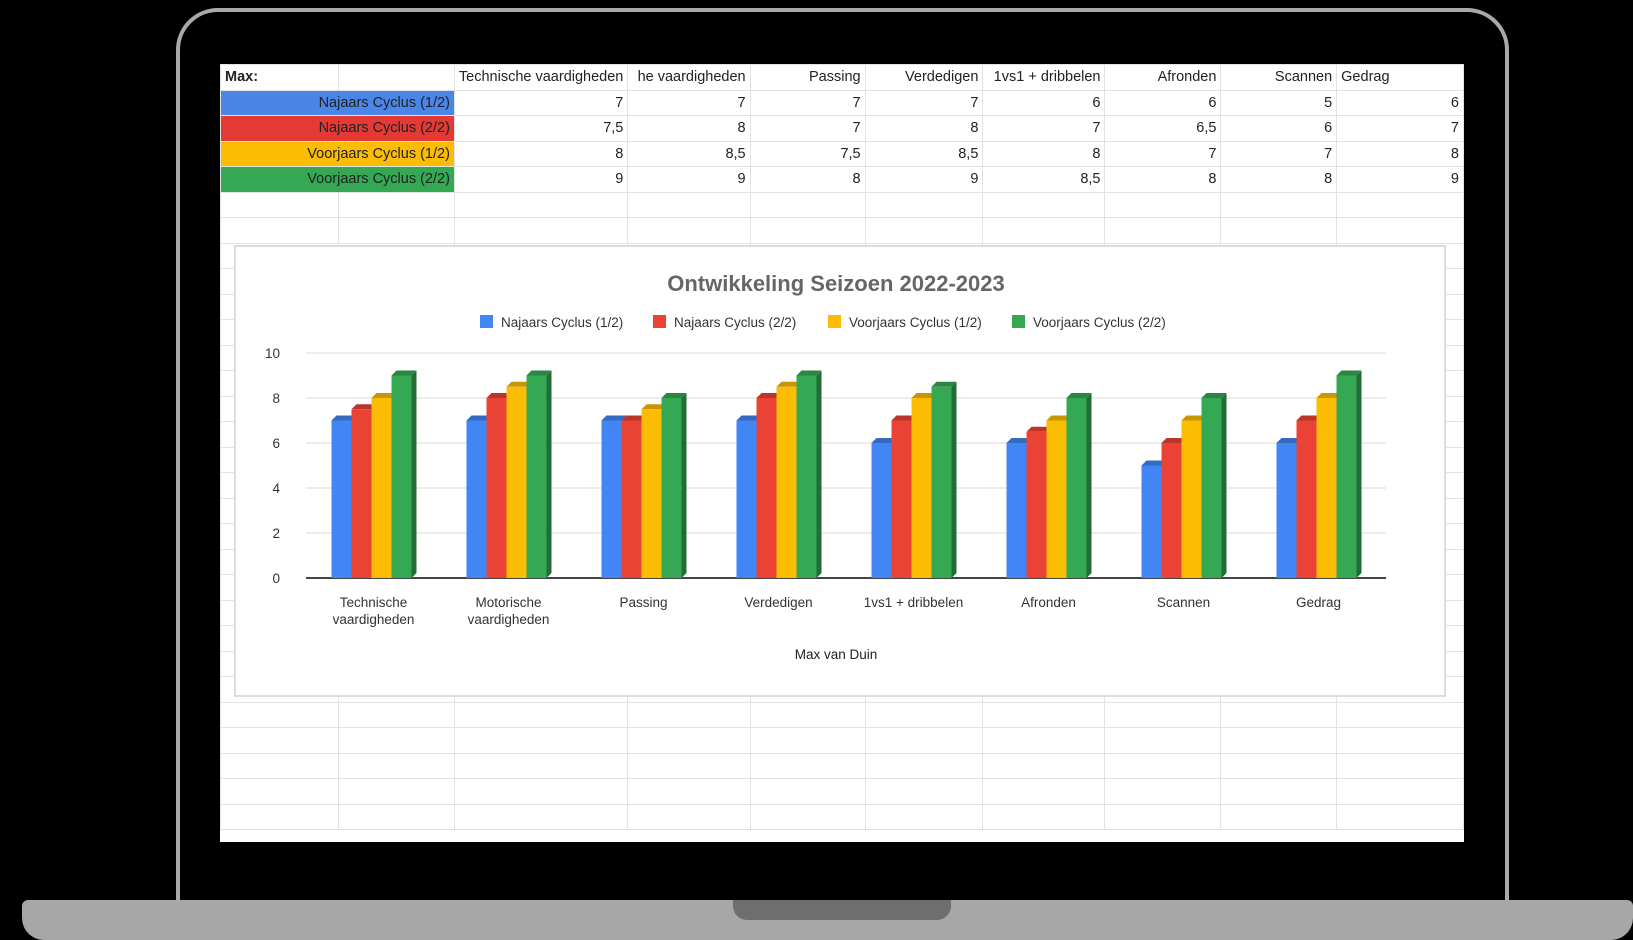 The width and height of the screenshot is (1633, 940). I want to click on column-header: he vaardigheden, so click(689, 77).